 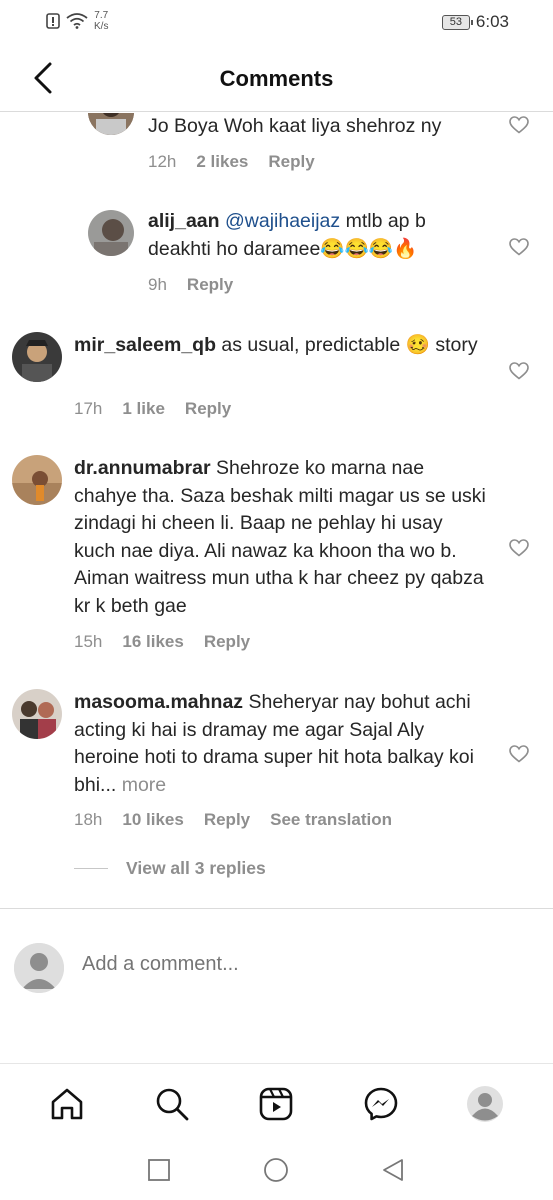 I want to click on more-link: more, so click(x=141, y=785).